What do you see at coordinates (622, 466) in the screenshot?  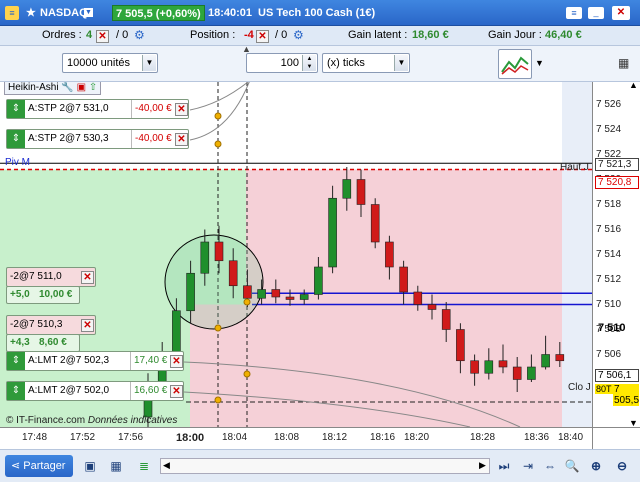 I see `zoom-out-icon: ⊖` at bounding box center [622, 466].